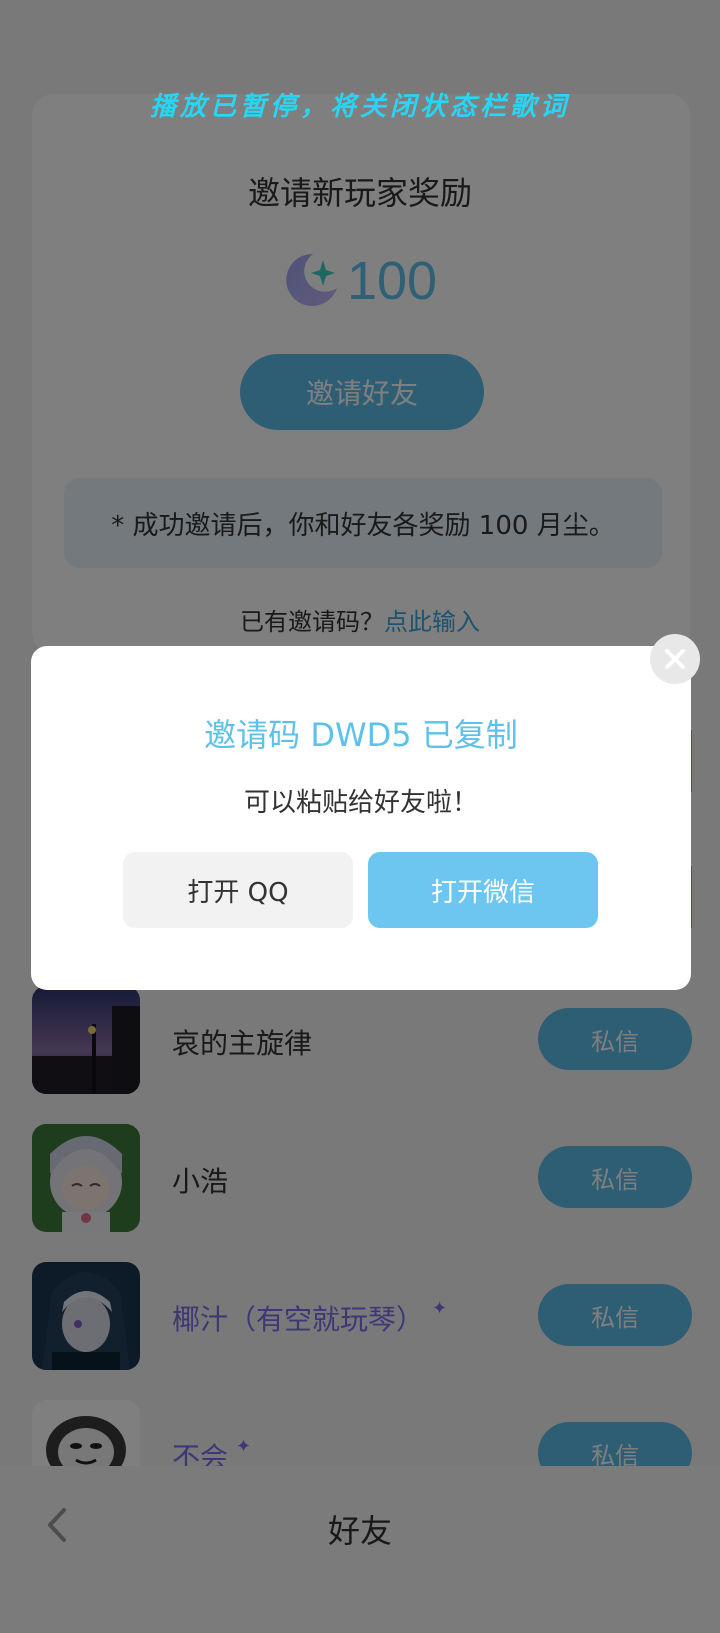 The image size is (720, 1633). What do you see at coordinates (238, 890) in the screenshot?
I see `open-qq-button: 打开 QQ` at bounding box center [238, 890].